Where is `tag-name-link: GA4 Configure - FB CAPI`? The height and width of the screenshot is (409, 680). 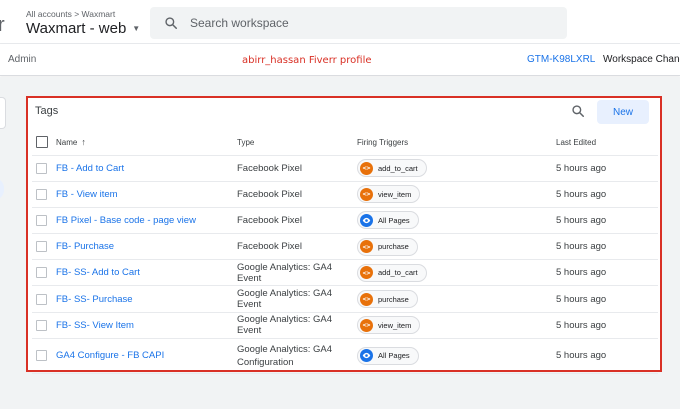
tag-name-link: GA4 Configure - FB CAPI is located at coordinates (110, 355).